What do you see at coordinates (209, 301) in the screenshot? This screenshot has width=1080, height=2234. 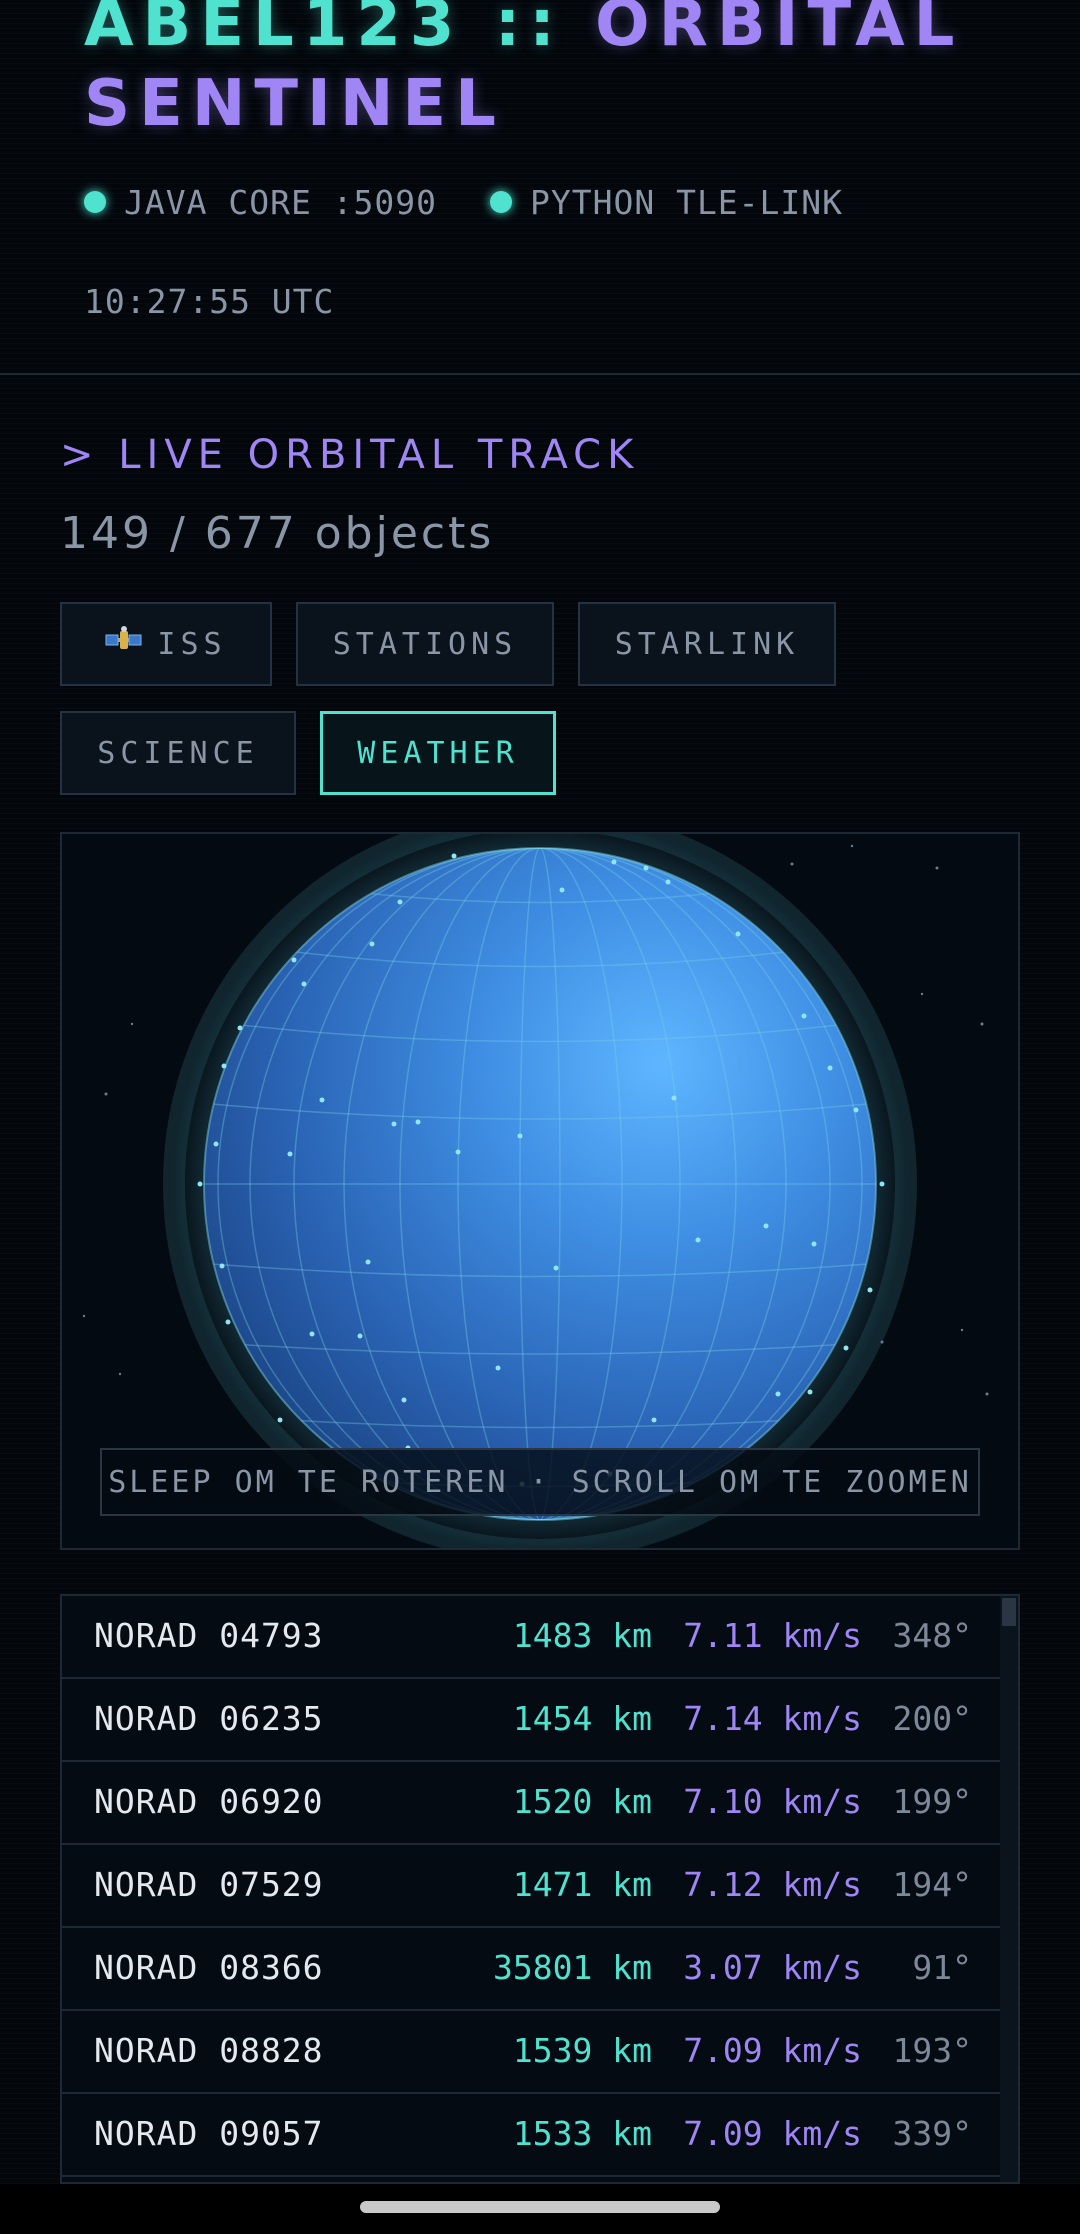 I see `utc-clock: 10:27:55 UTC` at bounding box center [209, 301].